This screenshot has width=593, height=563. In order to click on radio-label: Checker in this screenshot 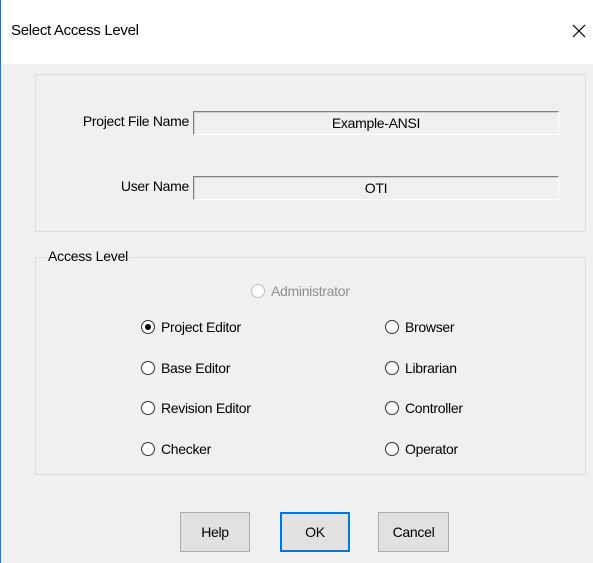, I will do `click(186, 449)`.